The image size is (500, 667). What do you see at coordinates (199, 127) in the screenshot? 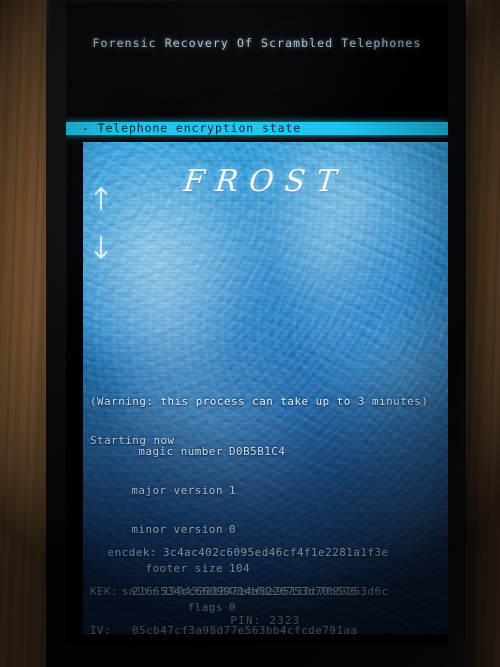
I see `menu-item-label: Telephone encryption state` at bounding box center [199, 127].